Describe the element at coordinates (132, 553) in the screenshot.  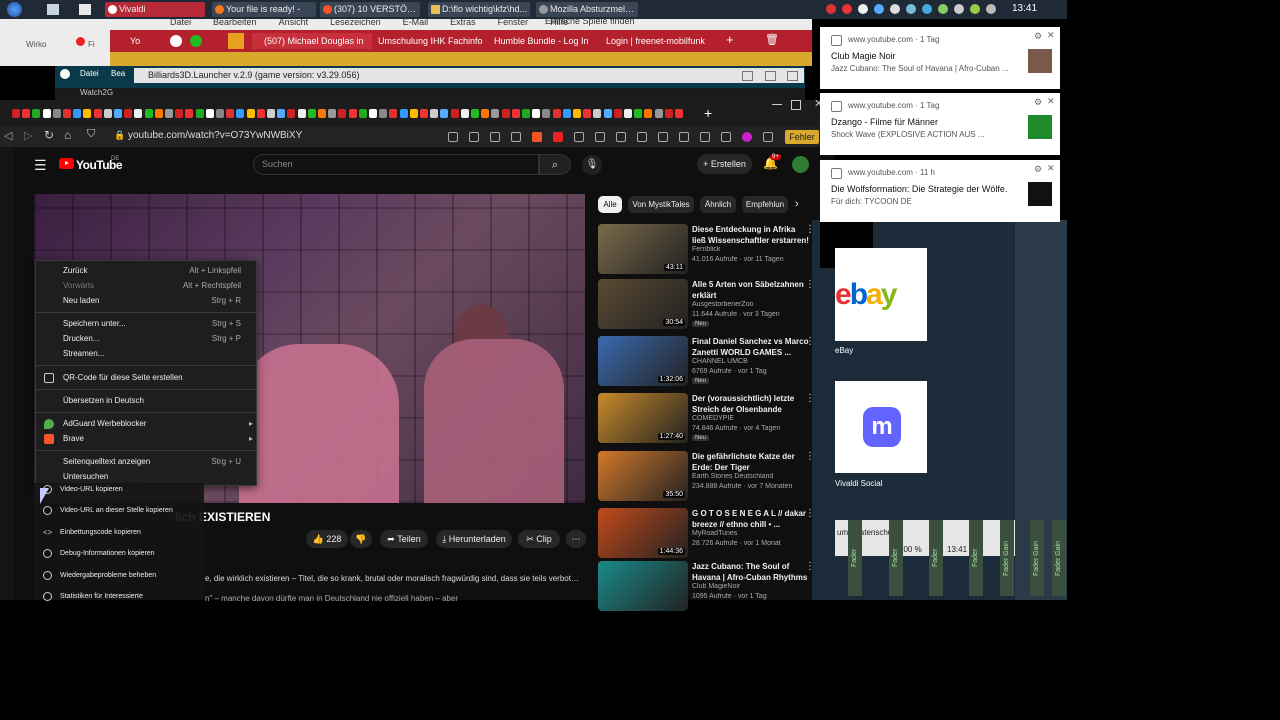
I see `menu-item-copy-debug: Debug-Informationen kopieren` at that location.